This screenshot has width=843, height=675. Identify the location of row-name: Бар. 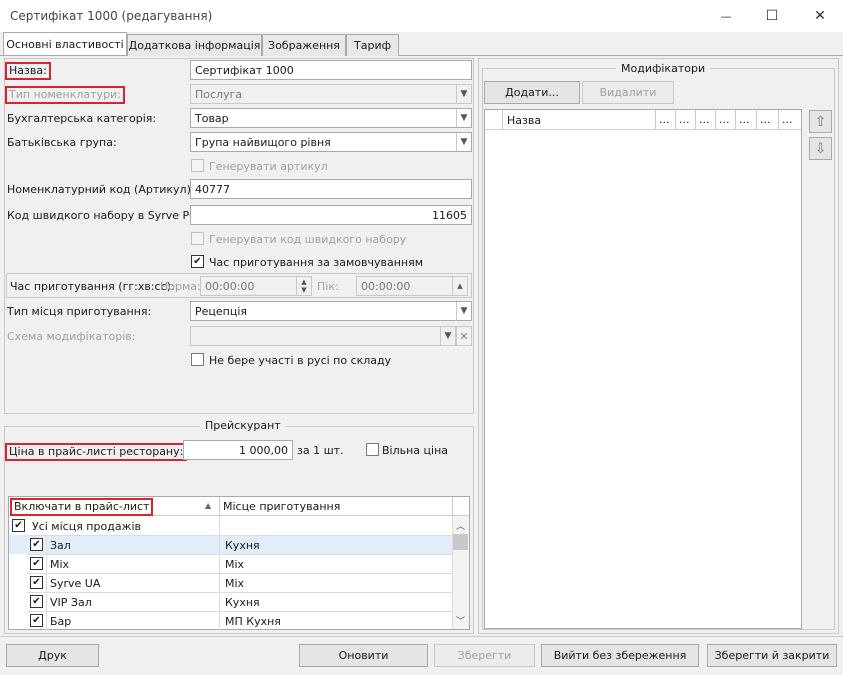
(61, 621).